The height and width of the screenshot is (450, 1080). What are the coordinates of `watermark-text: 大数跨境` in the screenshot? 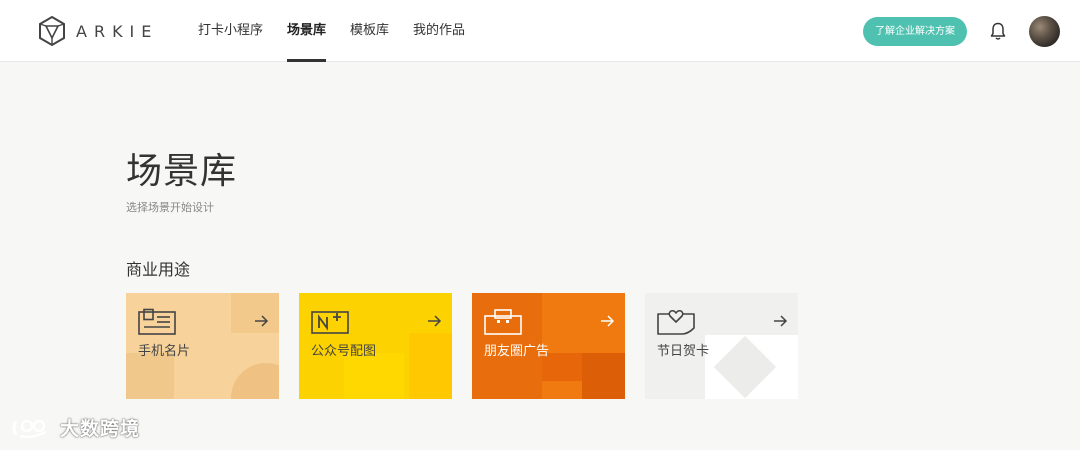 It's located at (100, 429).